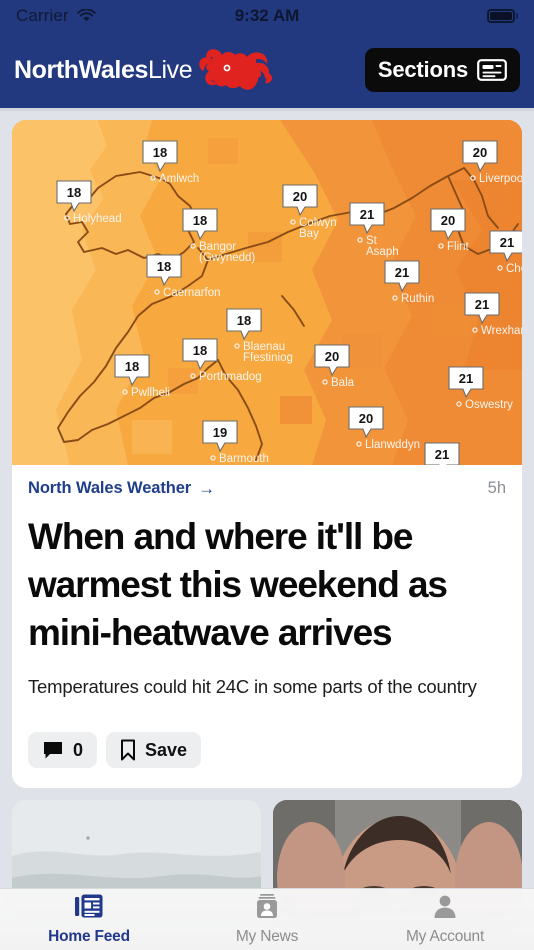 The width and height of the screenshot is (534, 950). I want to click on article-category-label: North Wales Weather, so click(110, 488).